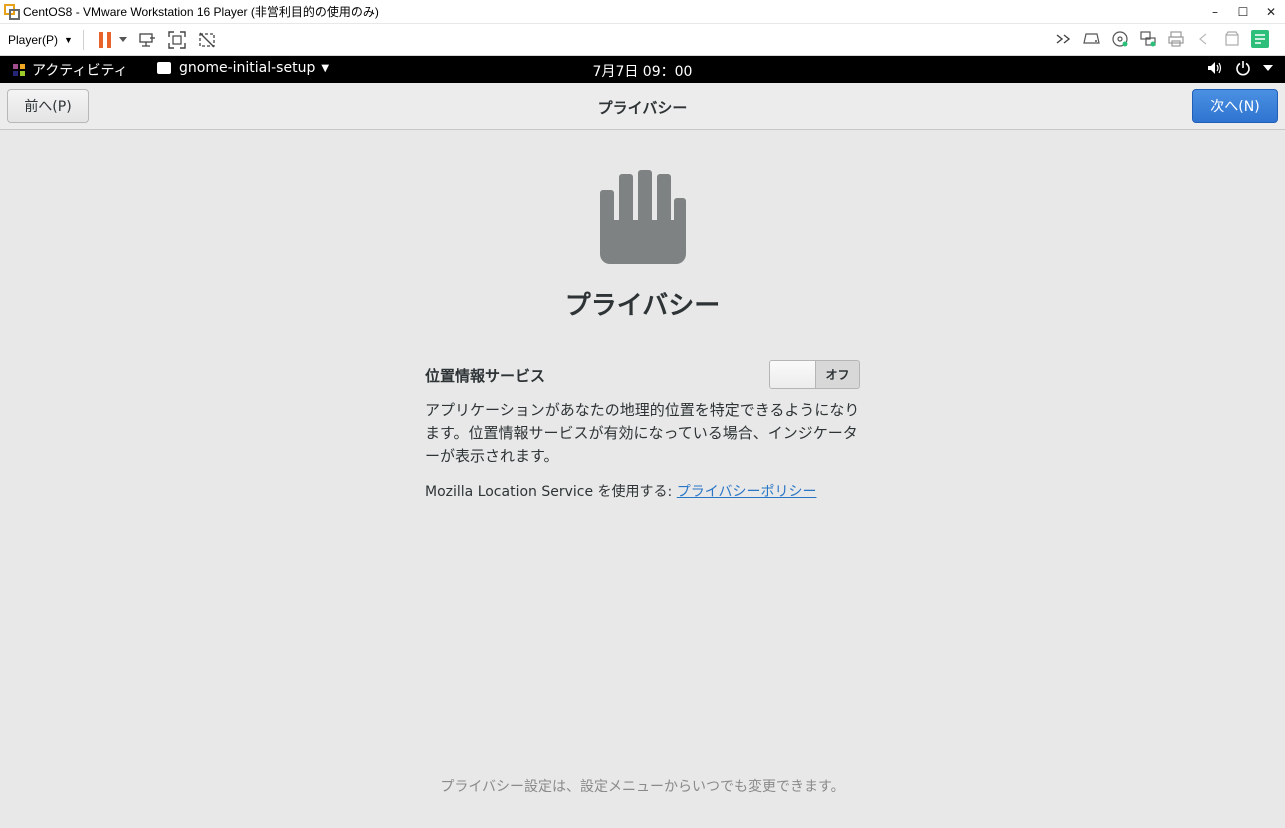 The height and width of the screenshot is (828, 1285). I want to click on usb-icon, so click(1204, 39).